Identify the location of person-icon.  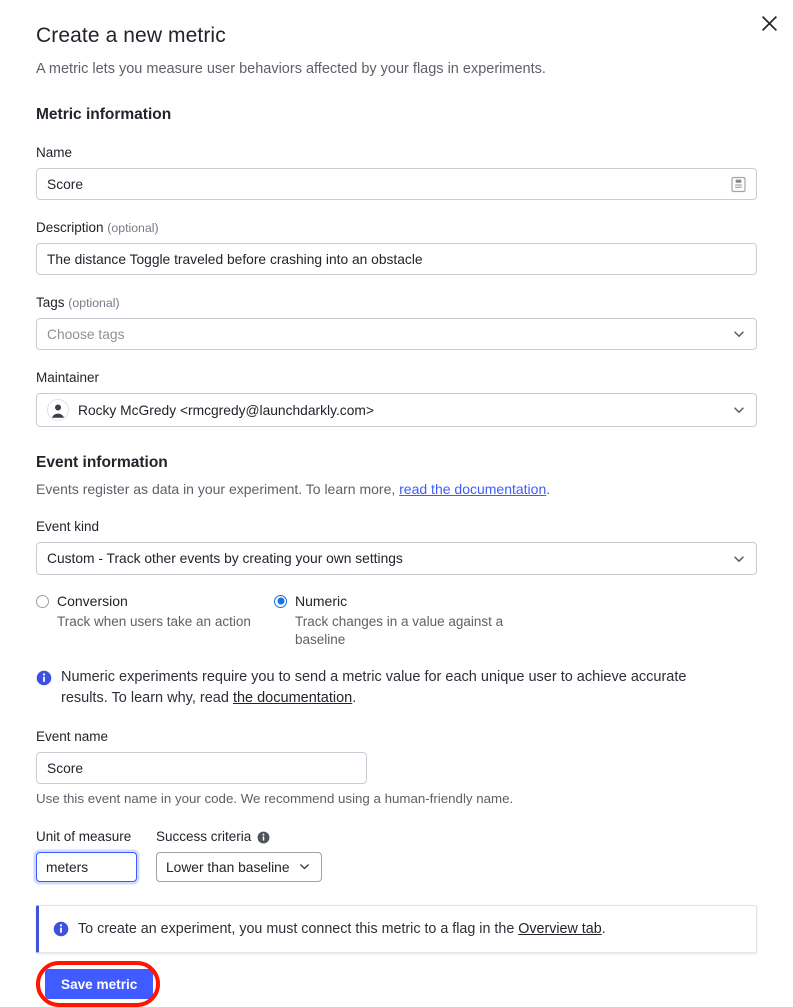
(58, 411).